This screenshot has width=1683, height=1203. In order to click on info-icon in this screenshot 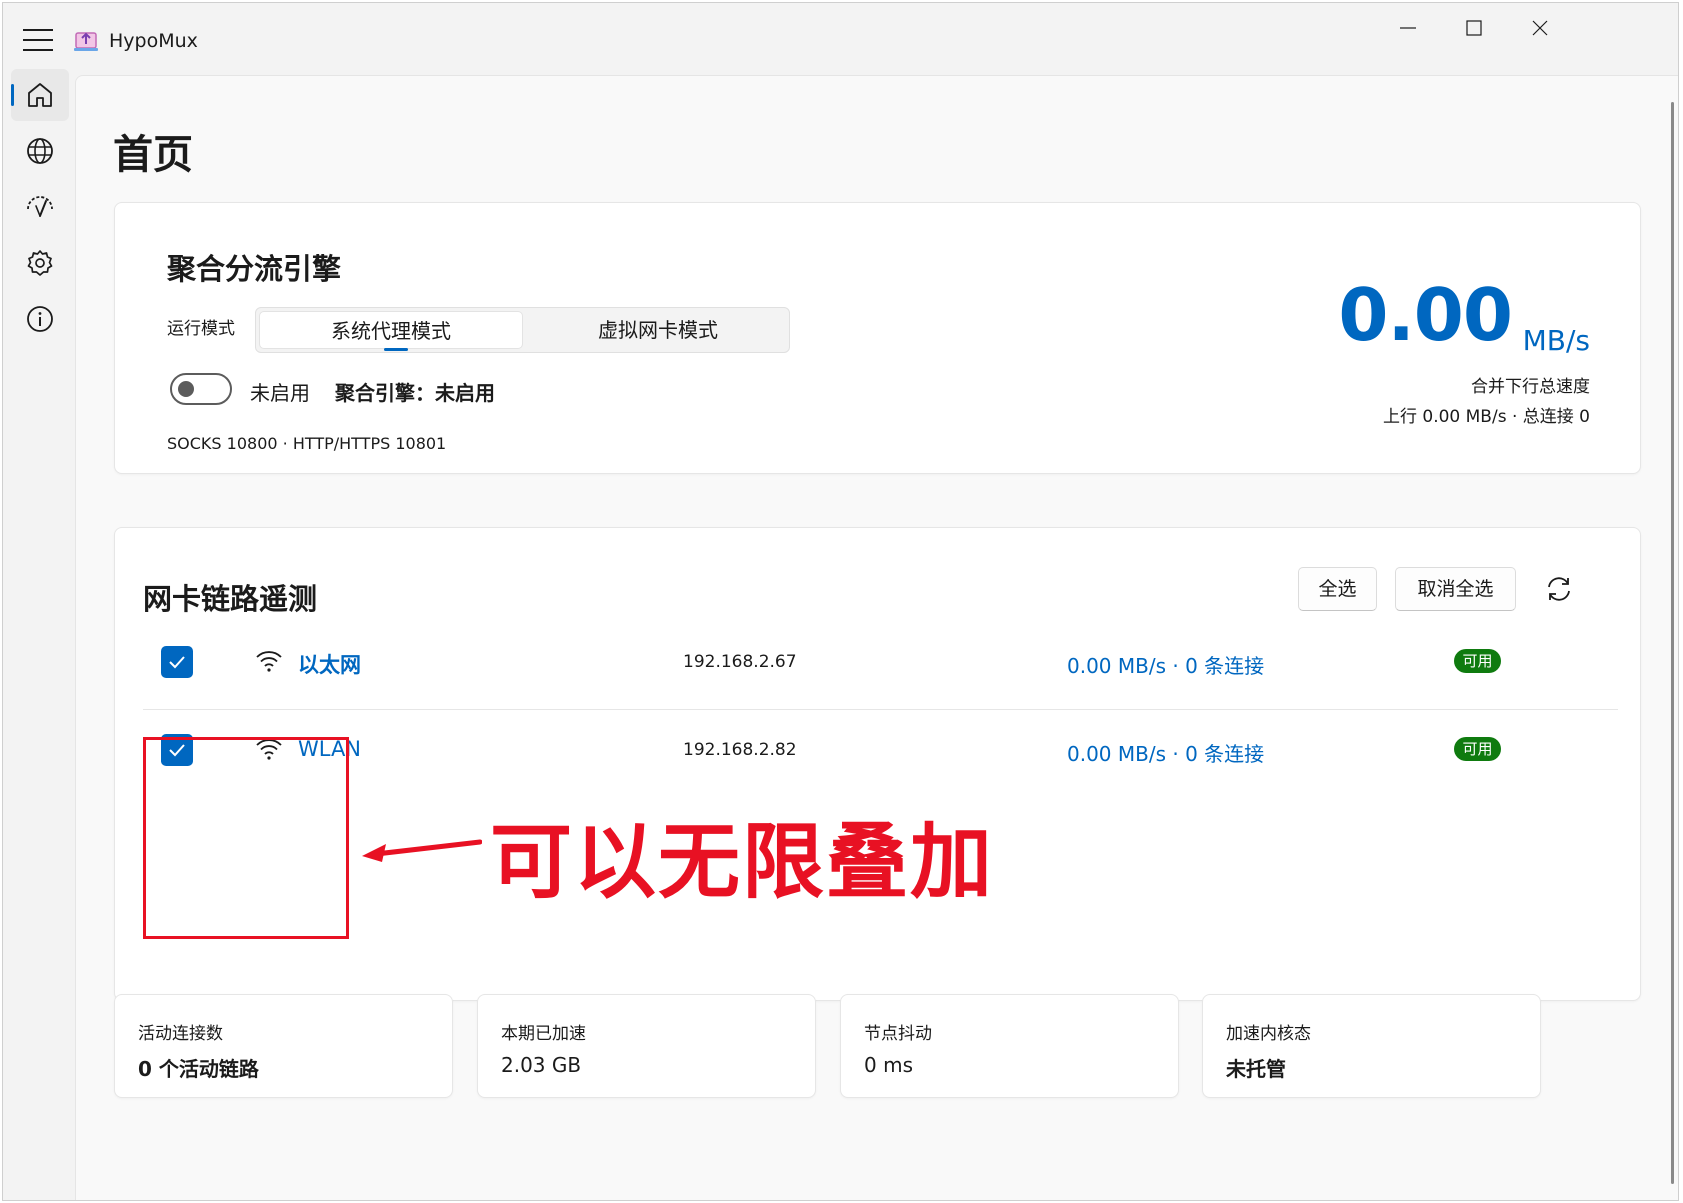, I will do `click(40, 319)`.